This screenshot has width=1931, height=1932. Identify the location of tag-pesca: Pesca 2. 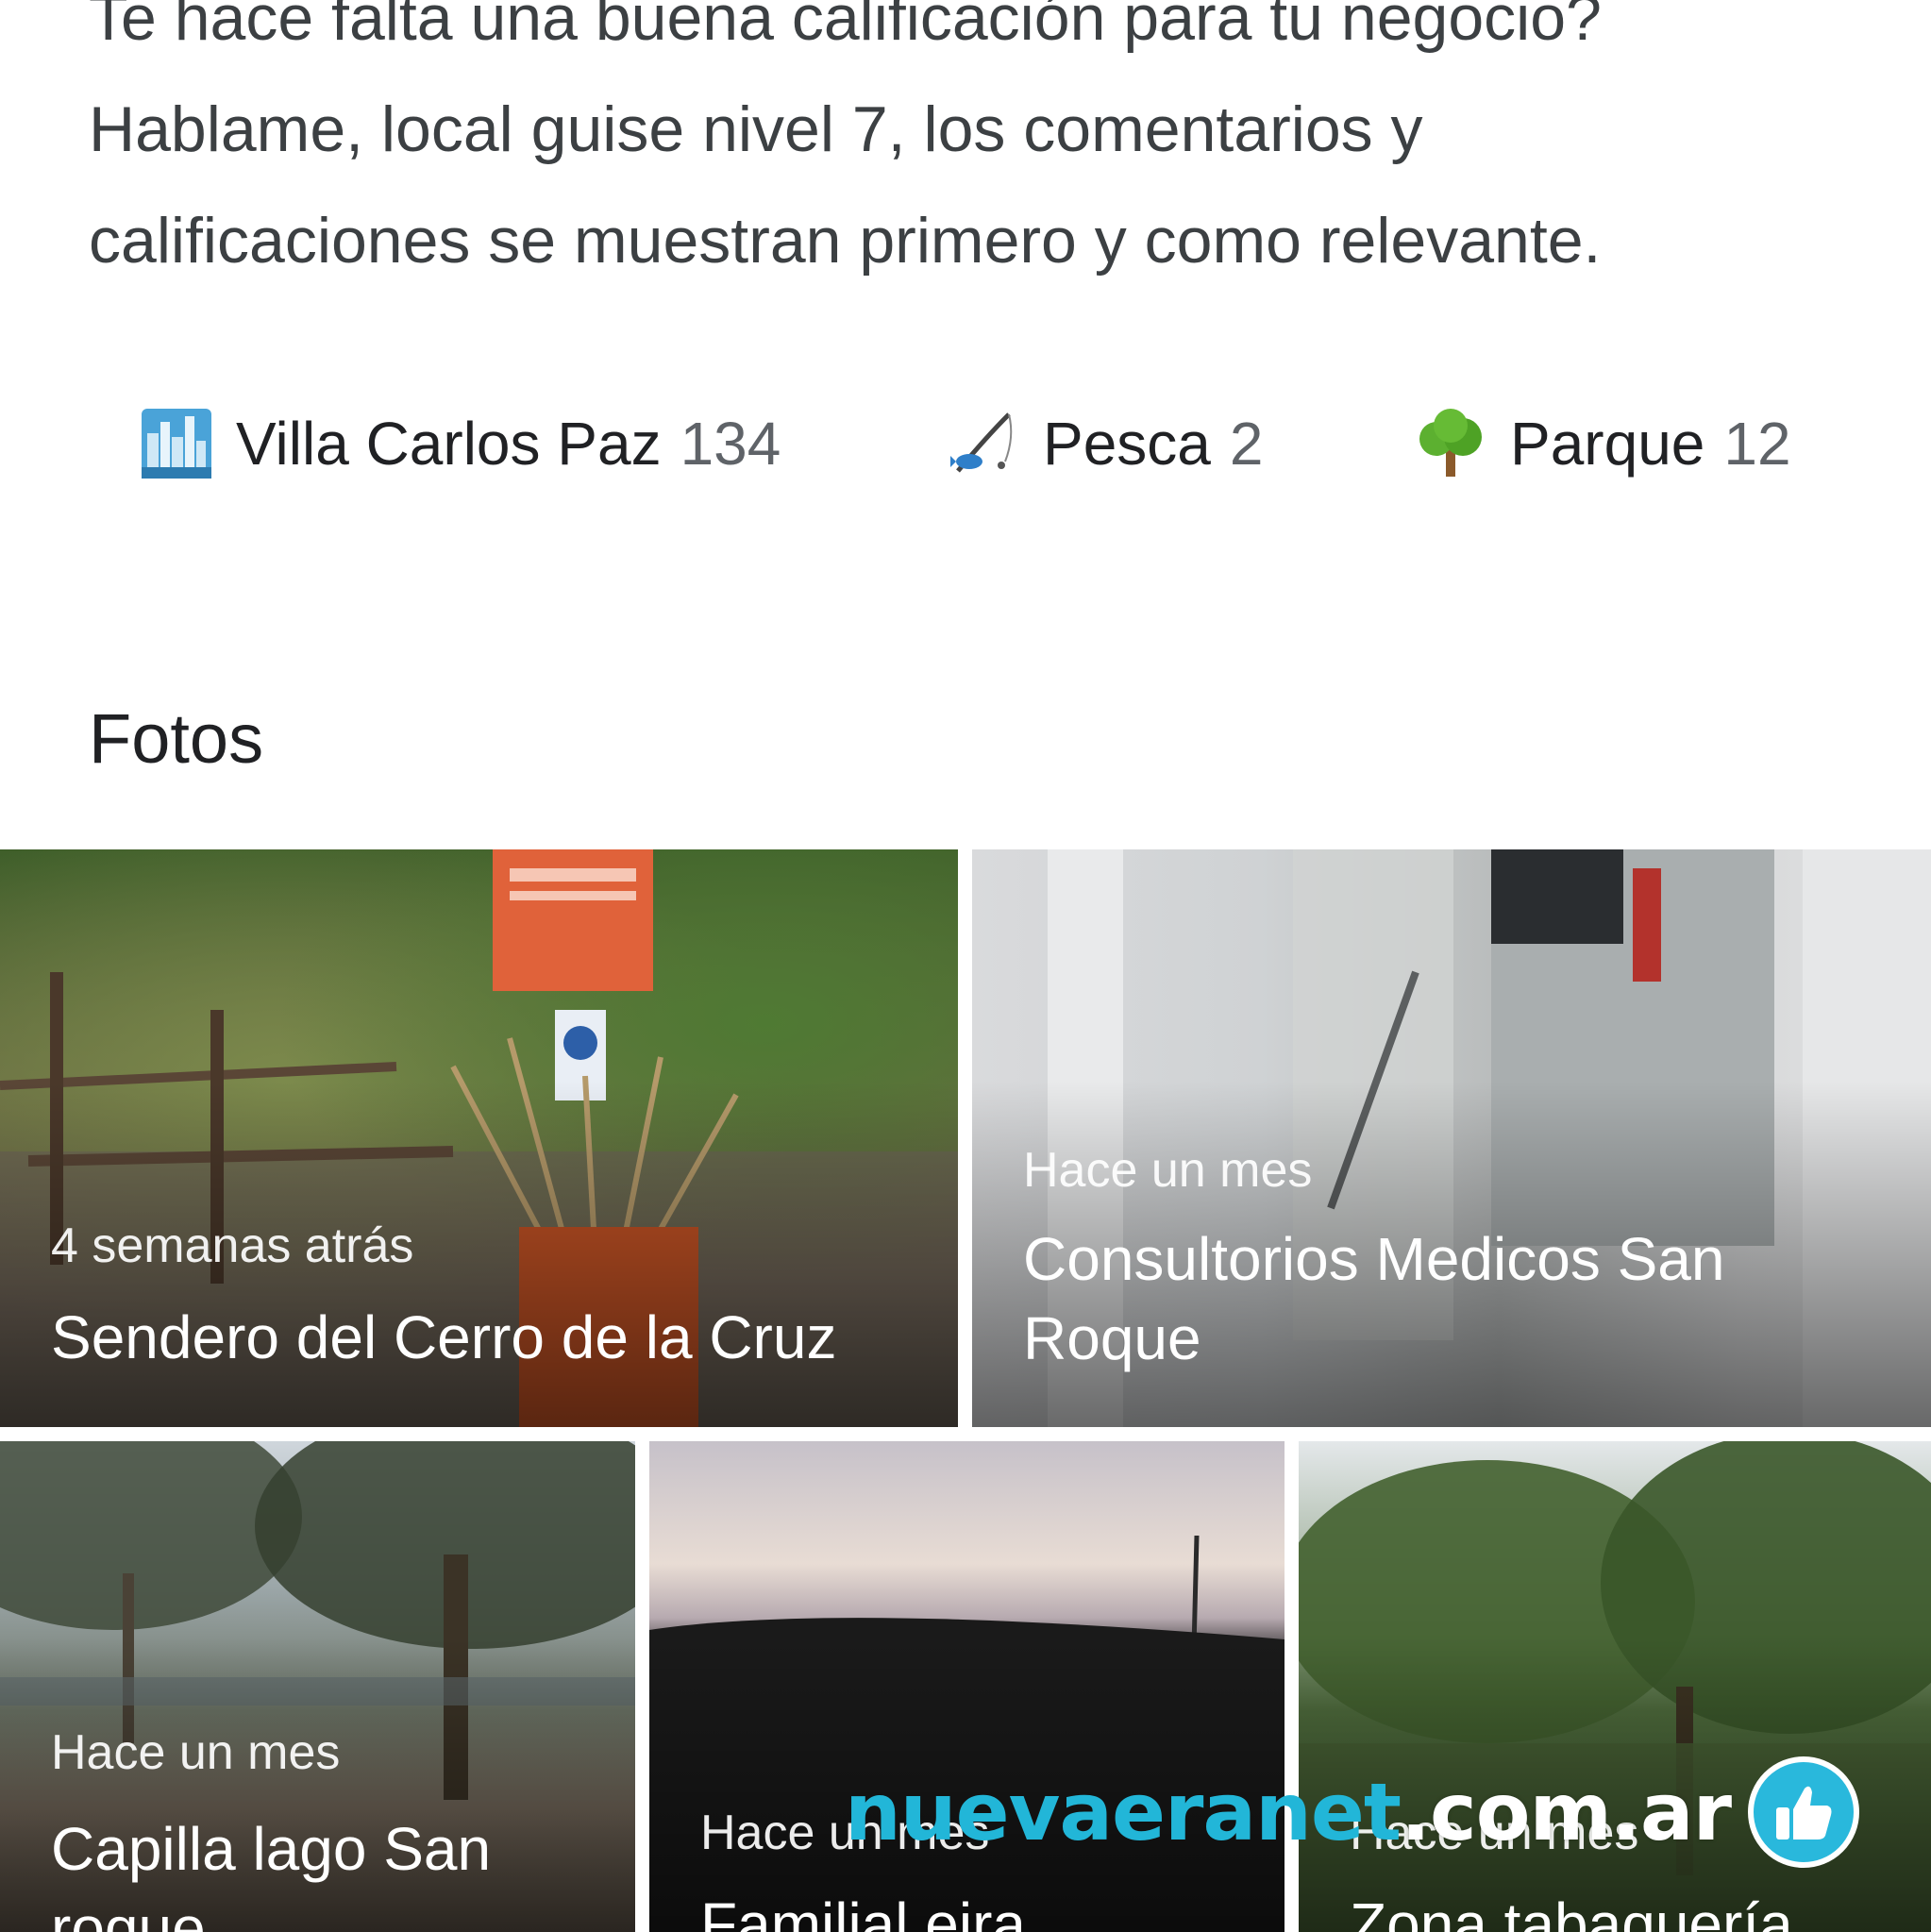
(1106, 443).